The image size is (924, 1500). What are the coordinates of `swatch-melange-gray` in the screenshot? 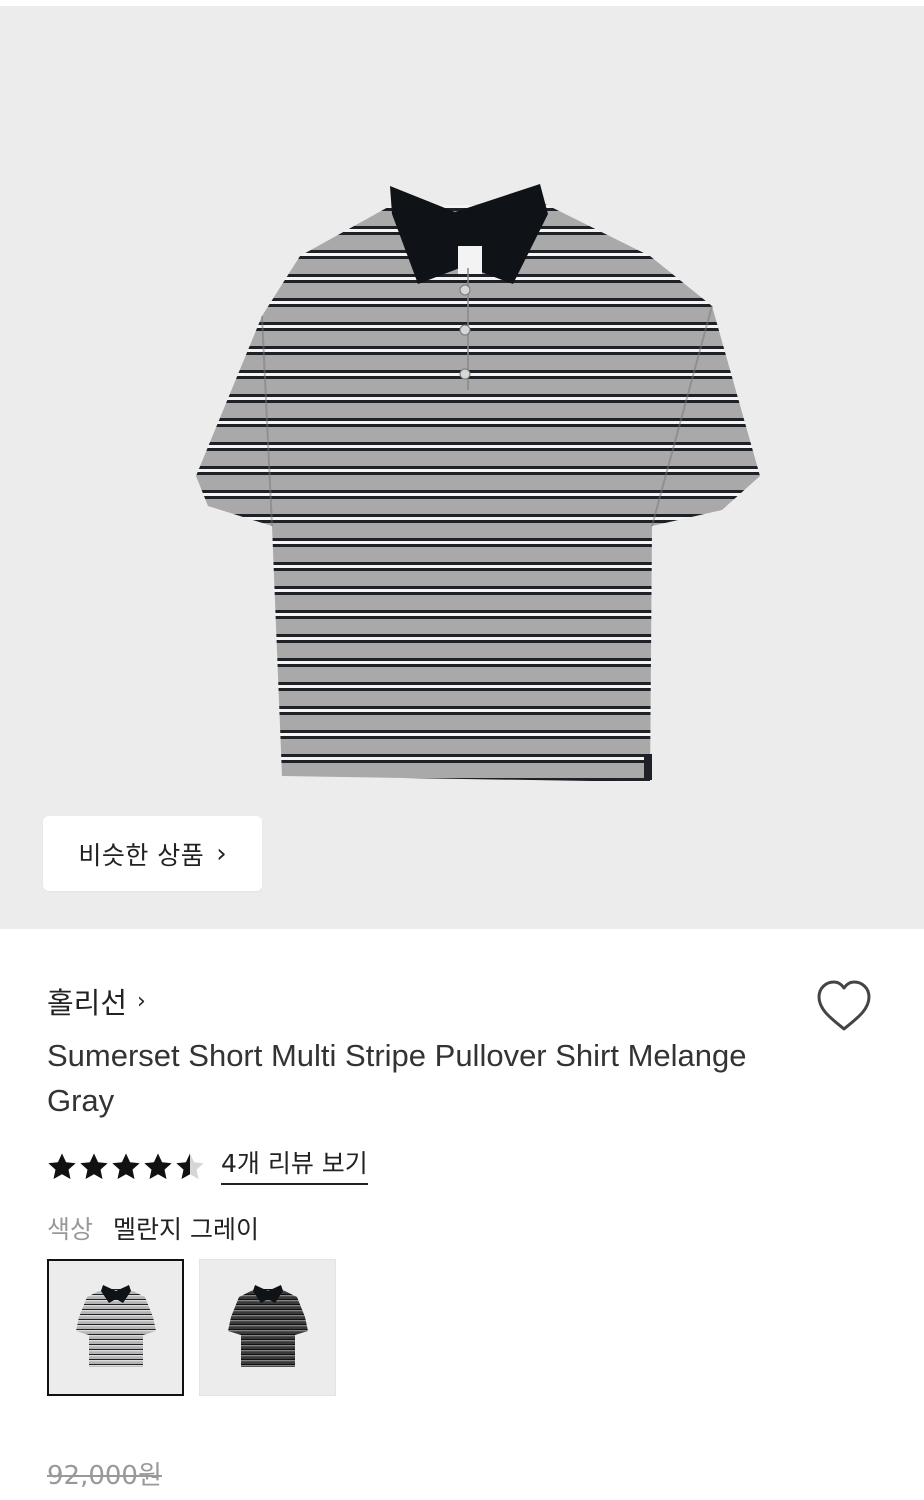 It's located at (115, 1327).